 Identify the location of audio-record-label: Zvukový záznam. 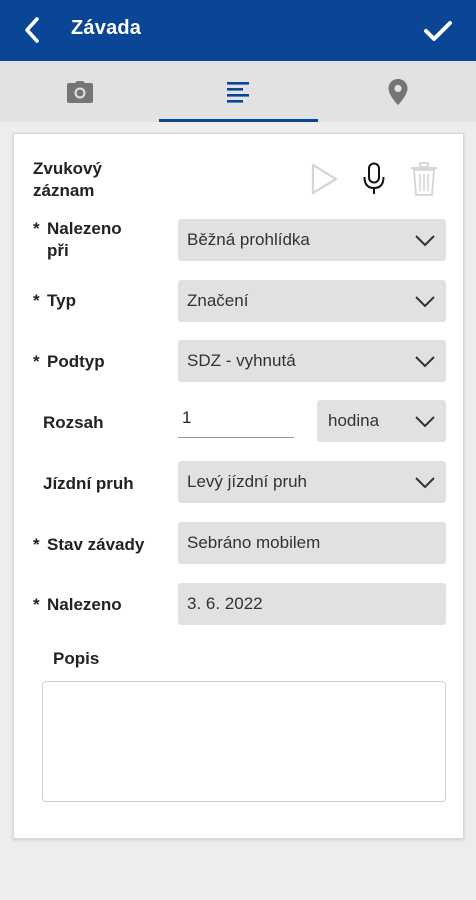
(67, 180).